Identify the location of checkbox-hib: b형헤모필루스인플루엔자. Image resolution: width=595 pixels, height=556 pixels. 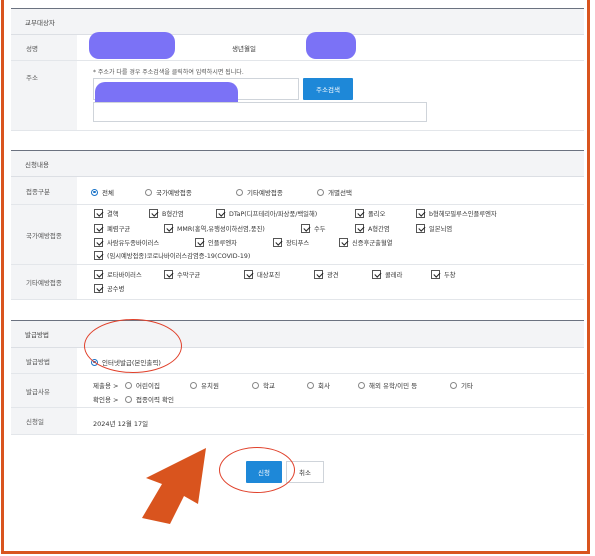
(456, 213).